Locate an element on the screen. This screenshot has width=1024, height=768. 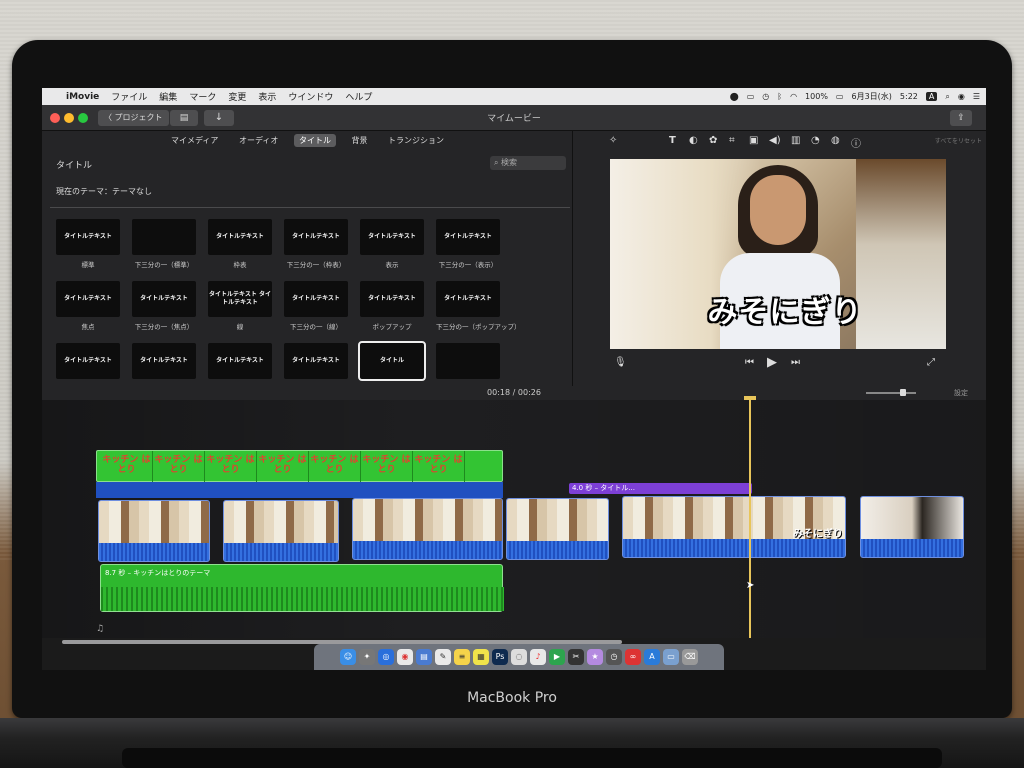
photos-folder-icon: ▭ is located at coordinates (671, 657).